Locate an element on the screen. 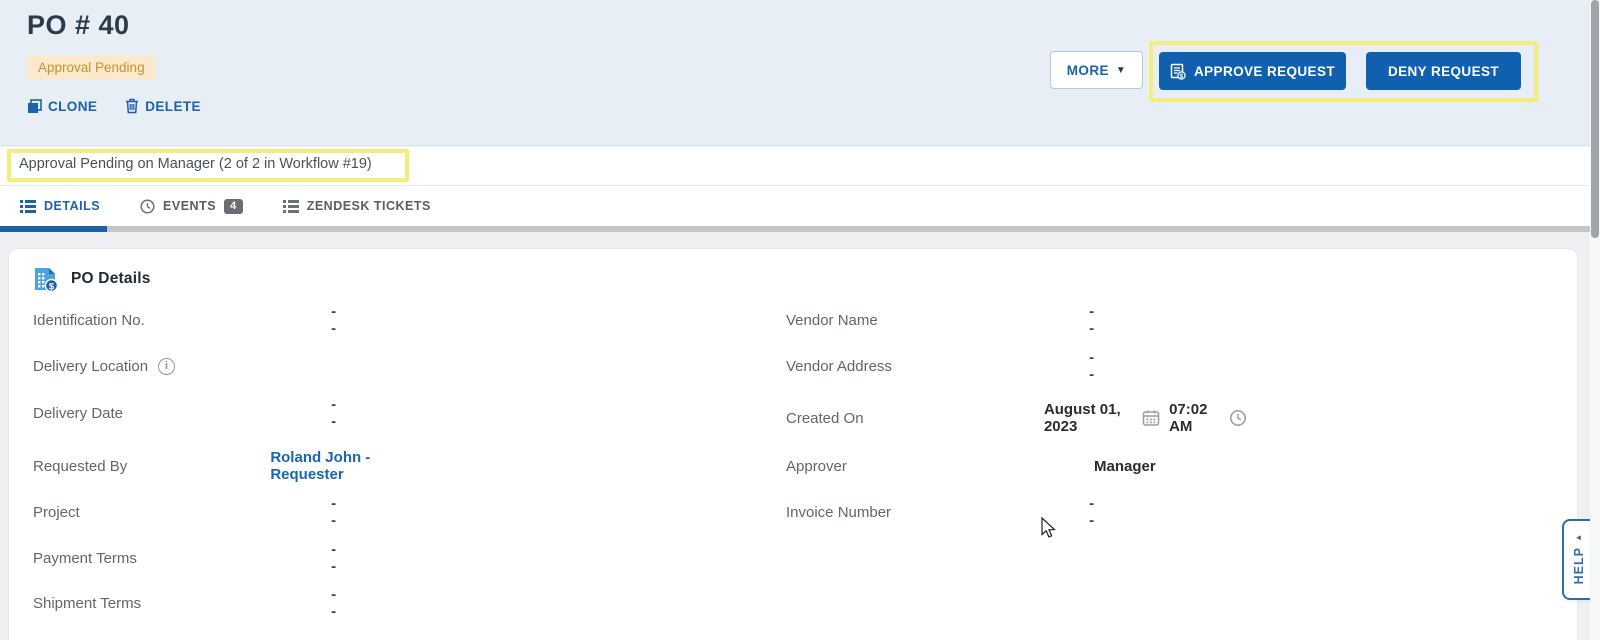 The width and height of the screenshot is (1600, 640). field-row-created-on: Created On August 01, 2023 07:02 AM is located at coordinates (1016, 418).